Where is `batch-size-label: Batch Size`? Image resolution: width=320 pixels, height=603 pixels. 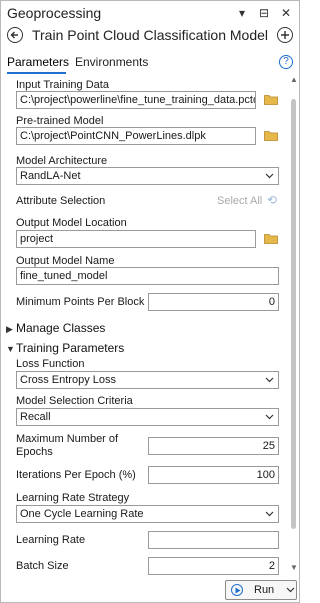
batch-size-label: Batch Size is located at coordinates (42, 566).